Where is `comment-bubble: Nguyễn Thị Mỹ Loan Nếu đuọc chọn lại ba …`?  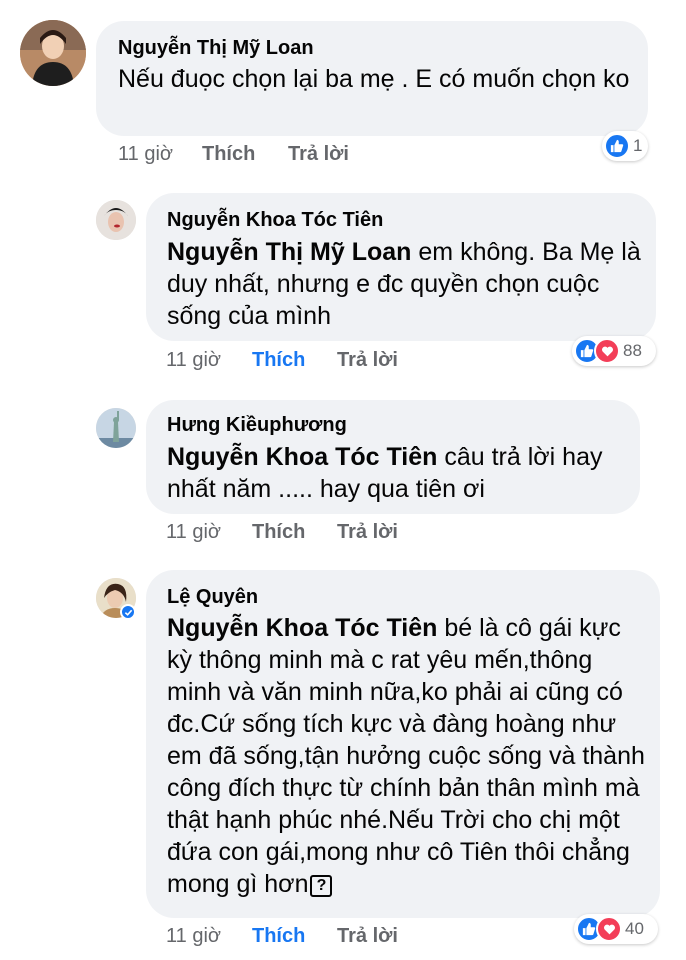
comment-bubble: Nguyễn Thị Mỹ Loan Nếu đuọc chọn lại ba … is located at coordinates (372, 78).